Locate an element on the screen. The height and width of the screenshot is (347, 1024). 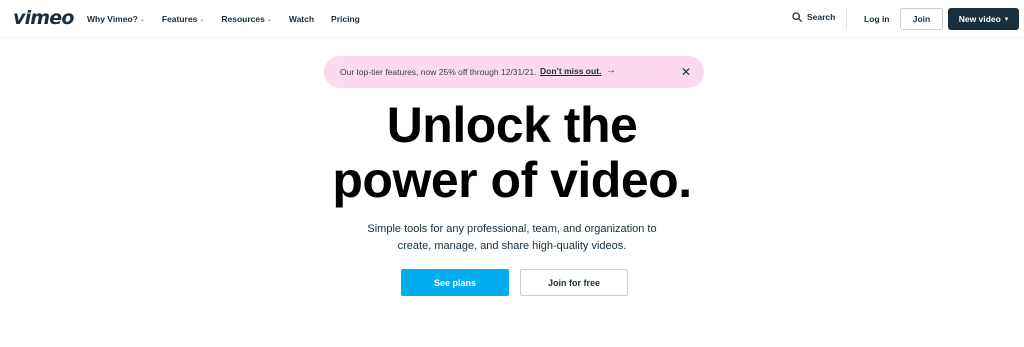
new-video-label: New video is located at coordinates (979, 19).